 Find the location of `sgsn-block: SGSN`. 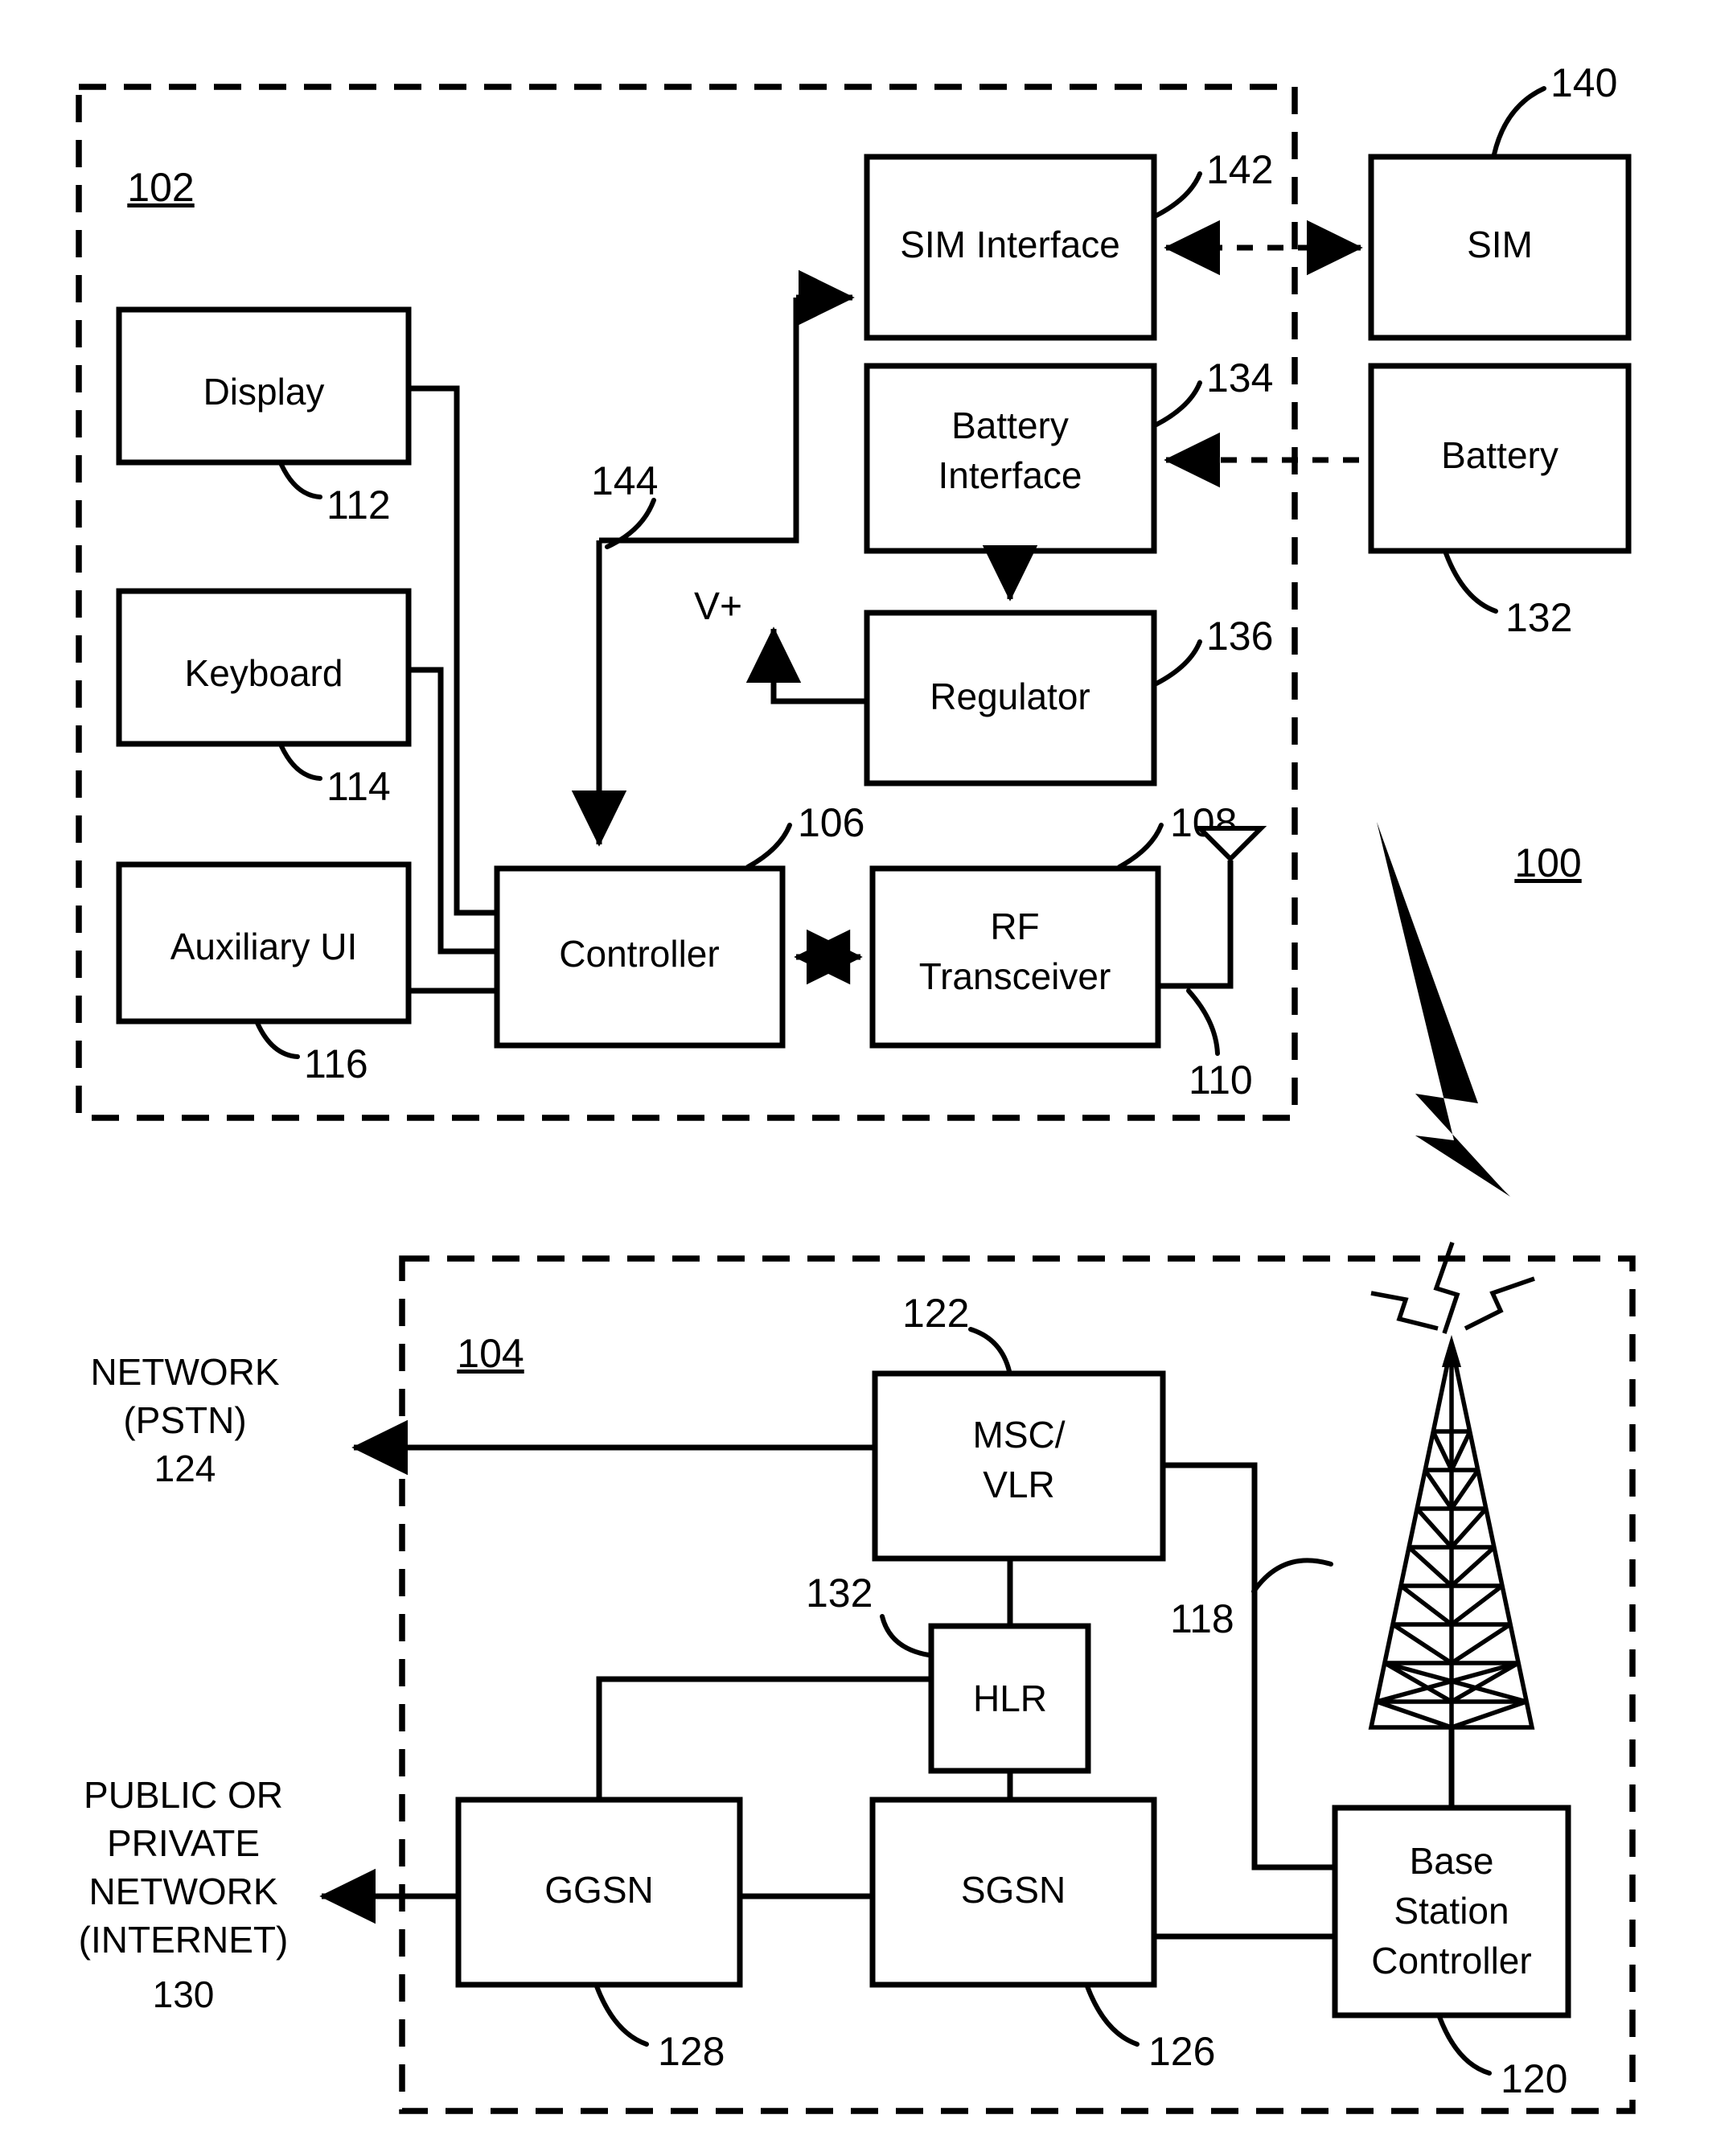

sgsn-block: SGSN is located at coordinates (1013, 1892).